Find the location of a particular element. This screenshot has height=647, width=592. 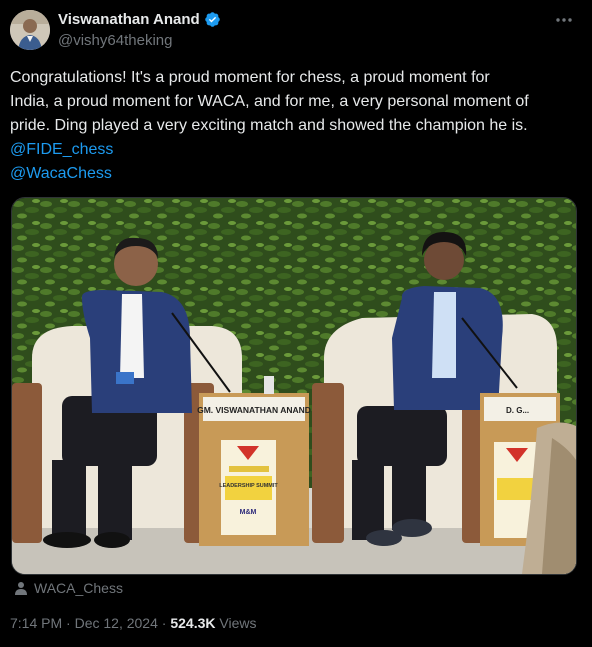

person-icon is located at coordinates (21, 588).